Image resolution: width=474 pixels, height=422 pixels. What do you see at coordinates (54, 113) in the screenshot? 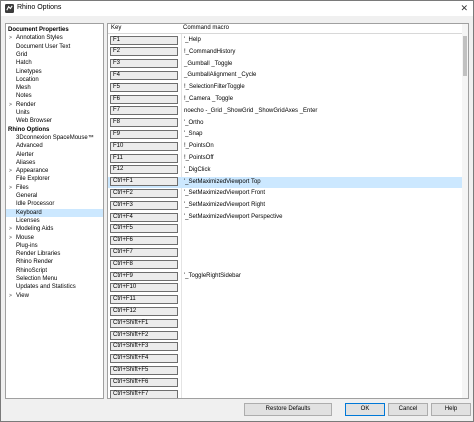
I see `tree-item: Units` at bounding box center [54, 113].